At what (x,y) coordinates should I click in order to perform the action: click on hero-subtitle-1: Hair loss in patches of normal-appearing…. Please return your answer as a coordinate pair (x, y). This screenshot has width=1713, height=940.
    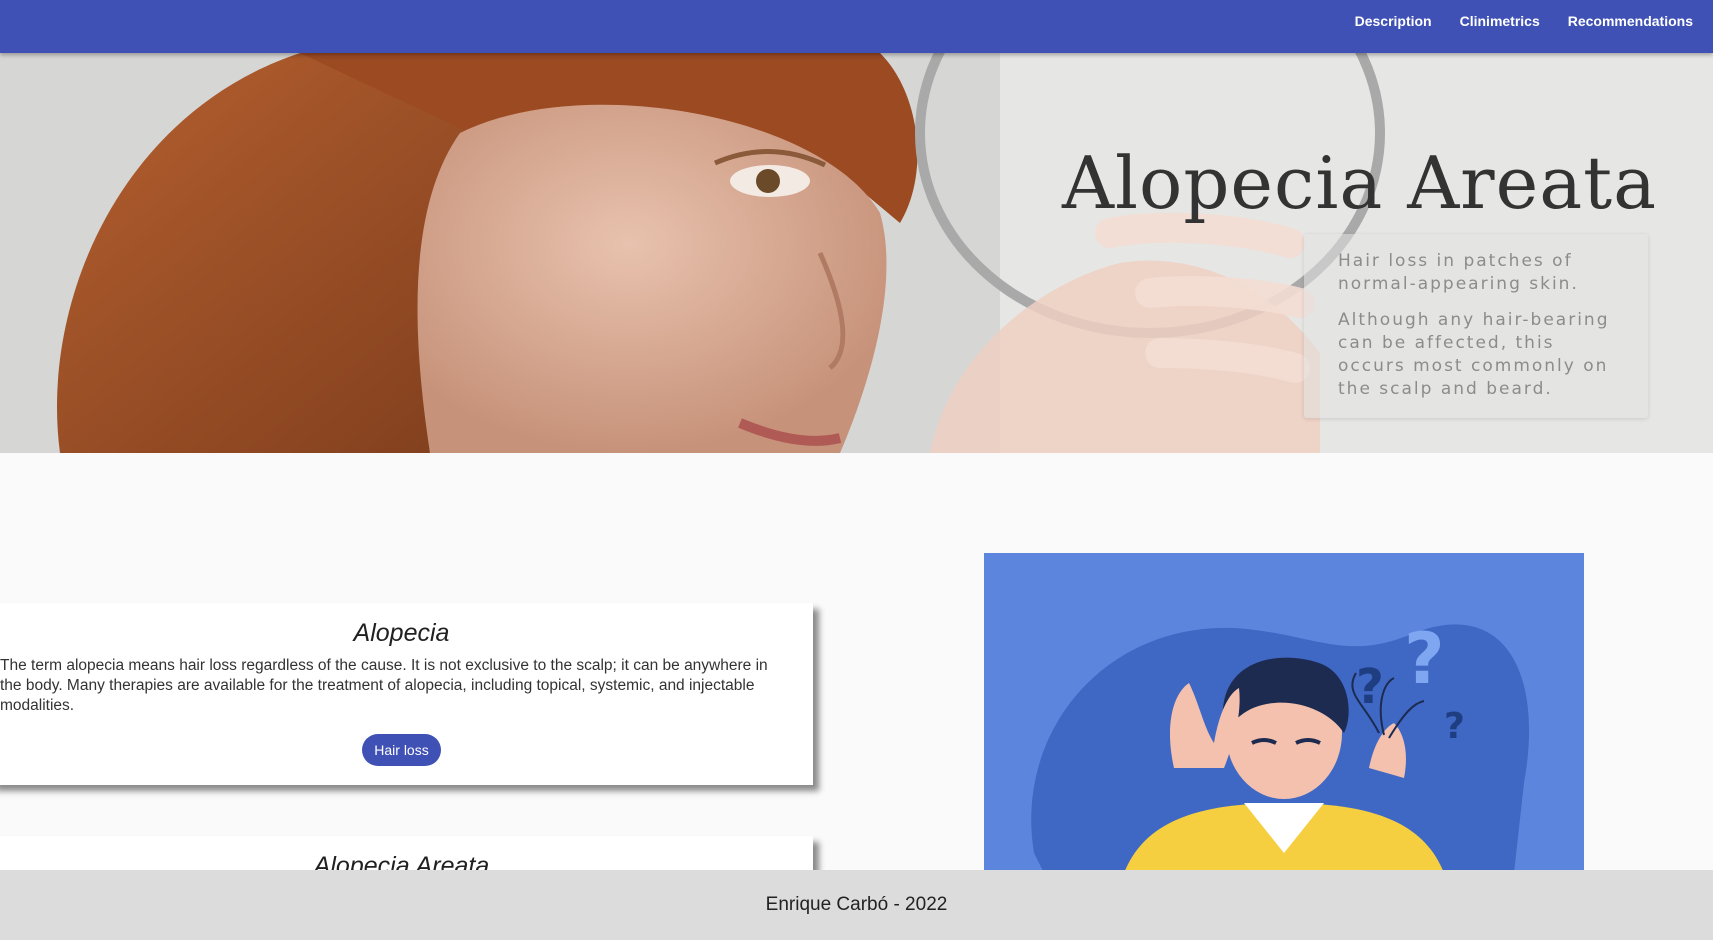
    Looking at the image, I should click on (1458, 272).